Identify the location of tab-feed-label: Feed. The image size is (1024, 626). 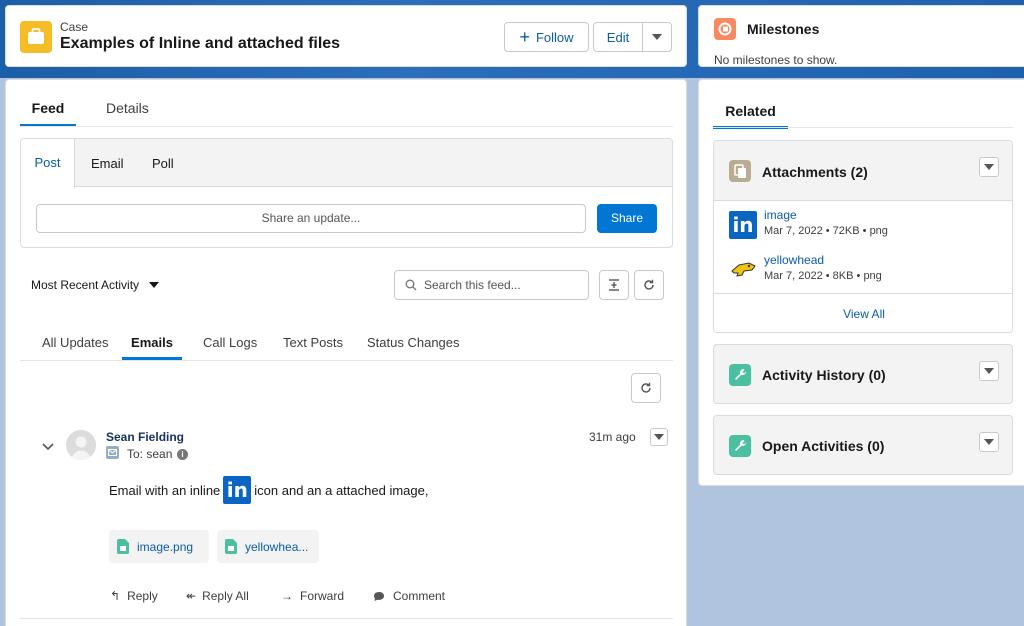
(48, 108).